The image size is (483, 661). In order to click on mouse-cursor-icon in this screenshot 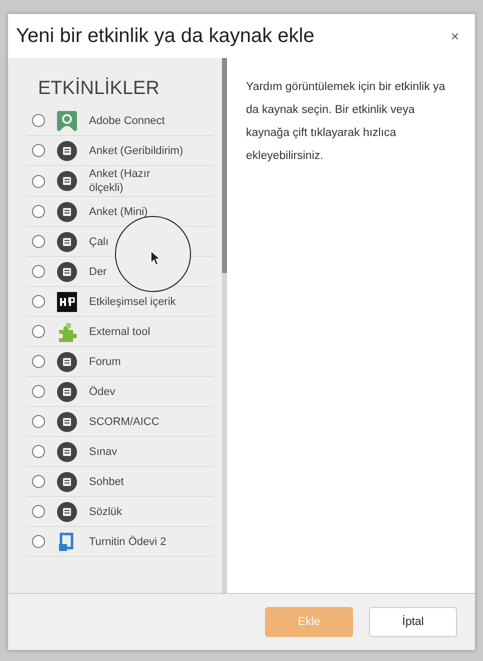, I will do `click(156, 258)`.